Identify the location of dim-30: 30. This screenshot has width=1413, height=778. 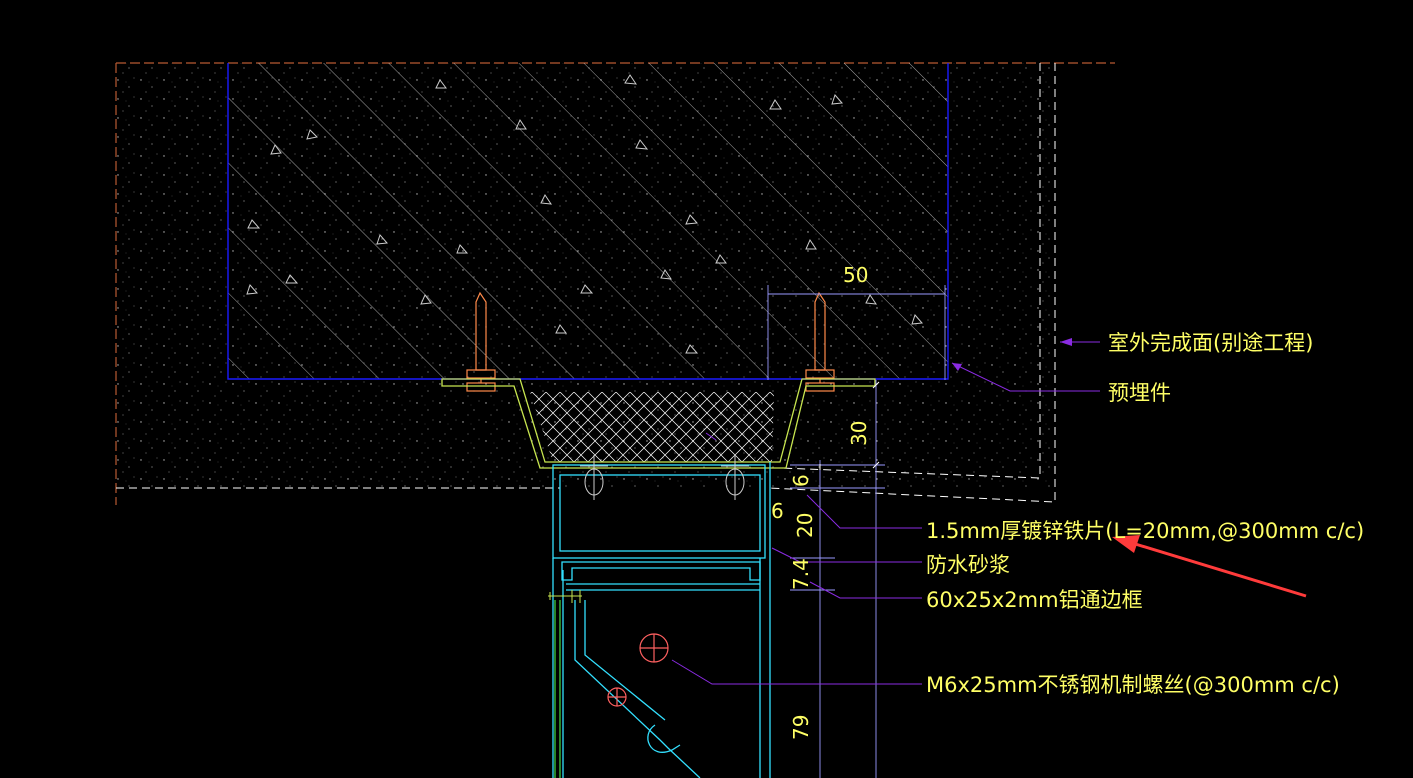
(859, 433).